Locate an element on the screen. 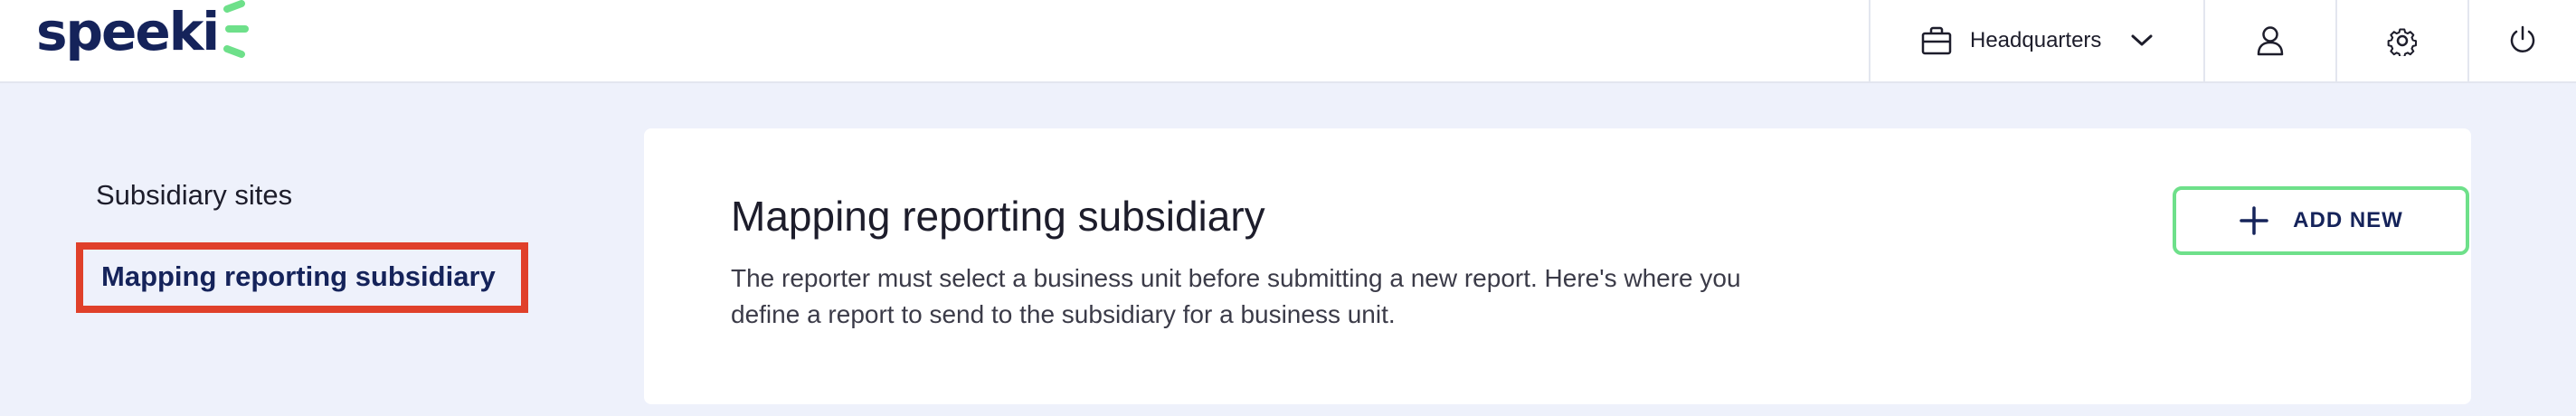 The height and width of the screenshot is (416, 2576). sidebar-item-subsidiary-sites: Subsidiary sites is located at coordinates (302, 196).